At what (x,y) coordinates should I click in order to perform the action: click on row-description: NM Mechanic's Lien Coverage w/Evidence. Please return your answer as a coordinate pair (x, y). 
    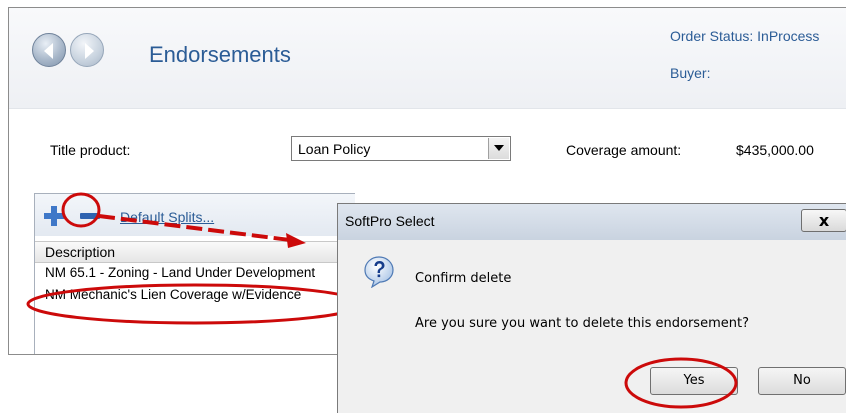
    Looking at the image, I should click on (173, 294).